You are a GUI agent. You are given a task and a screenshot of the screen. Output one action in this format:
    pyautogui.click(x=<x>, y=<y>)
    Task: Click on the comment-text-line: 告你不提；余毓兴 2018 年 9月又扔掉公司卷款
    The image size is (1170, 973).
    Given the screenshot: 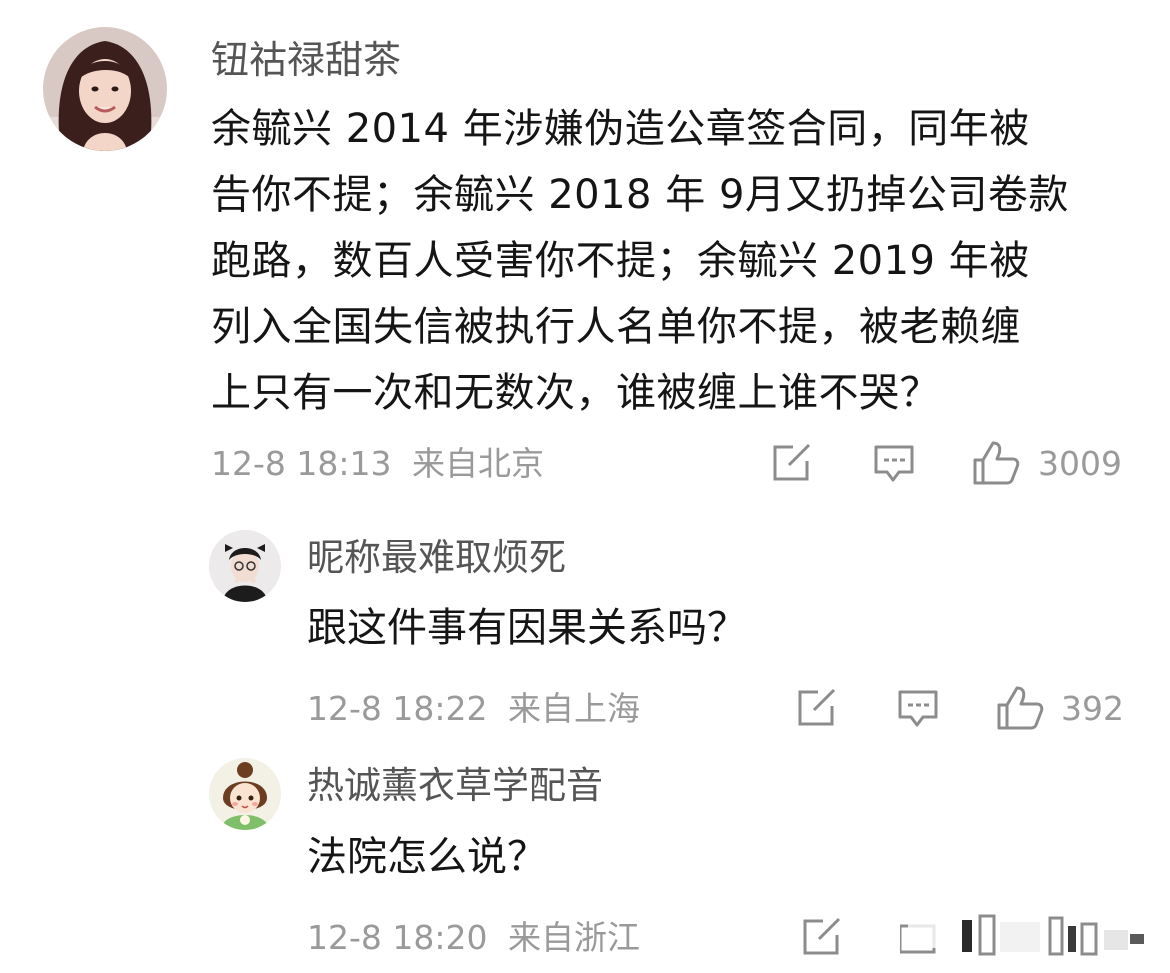 What is the action you would take?
    pyautogui.click(x=640, y=195)
    